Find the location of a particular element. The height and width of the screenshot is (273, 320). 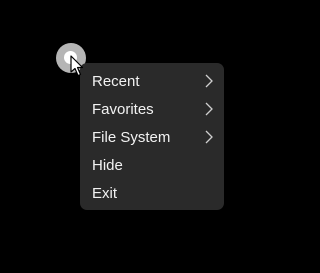

menu-item-file-system: File System is located at coordinates (152, 137).